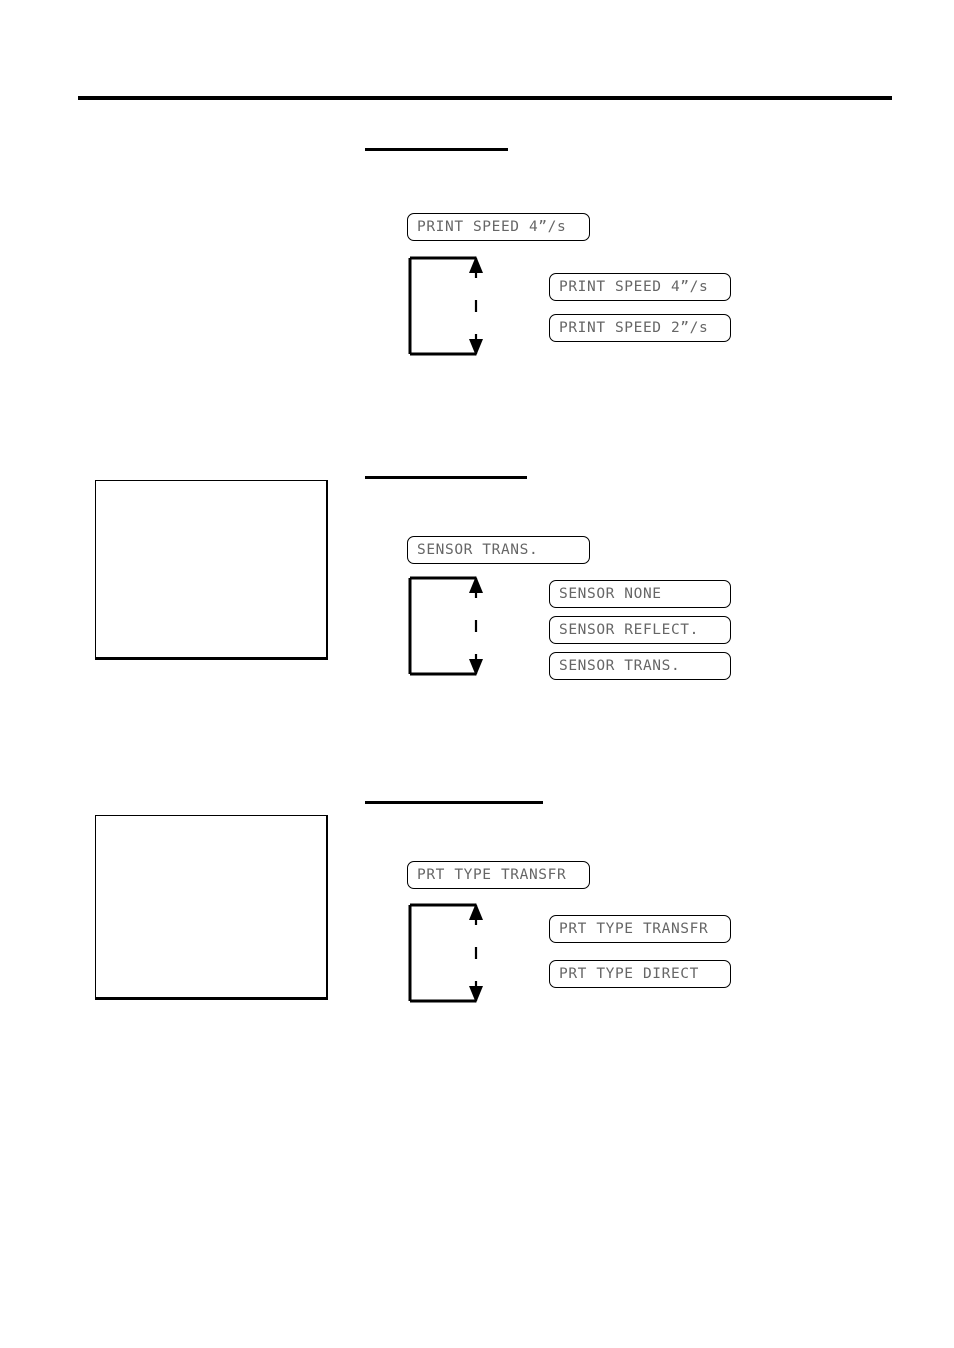 The image size is (954, 1348). Describe the element at coordinates (454, 802) in the screenshot. I see `section-underline-print-type` at that location.